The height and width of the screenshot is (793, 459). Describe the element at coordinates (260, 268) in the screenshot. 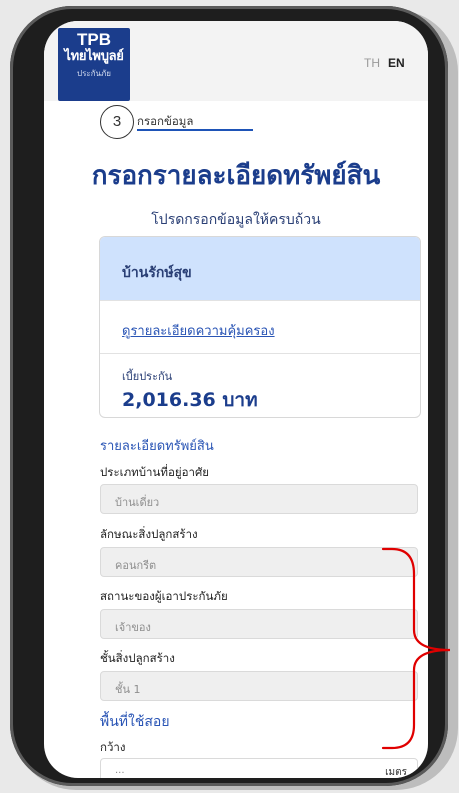

I see `plan-card-header: บ้านรักษ์สุข` at that location.